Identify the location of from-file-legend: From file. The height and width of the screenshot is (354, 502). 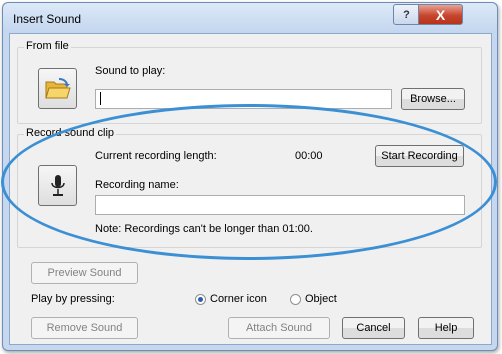
(47, 46).